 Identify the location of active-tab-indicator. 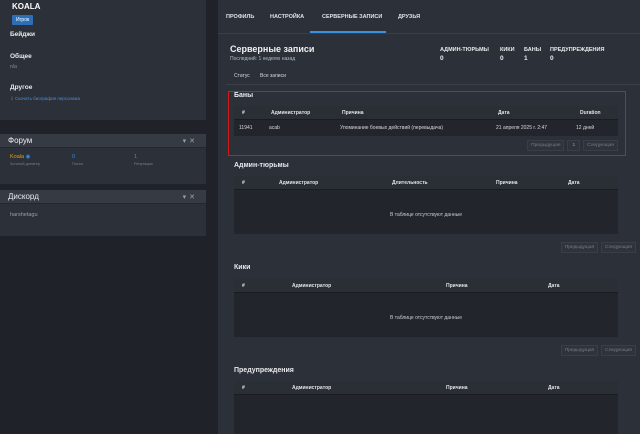
(348, 32).